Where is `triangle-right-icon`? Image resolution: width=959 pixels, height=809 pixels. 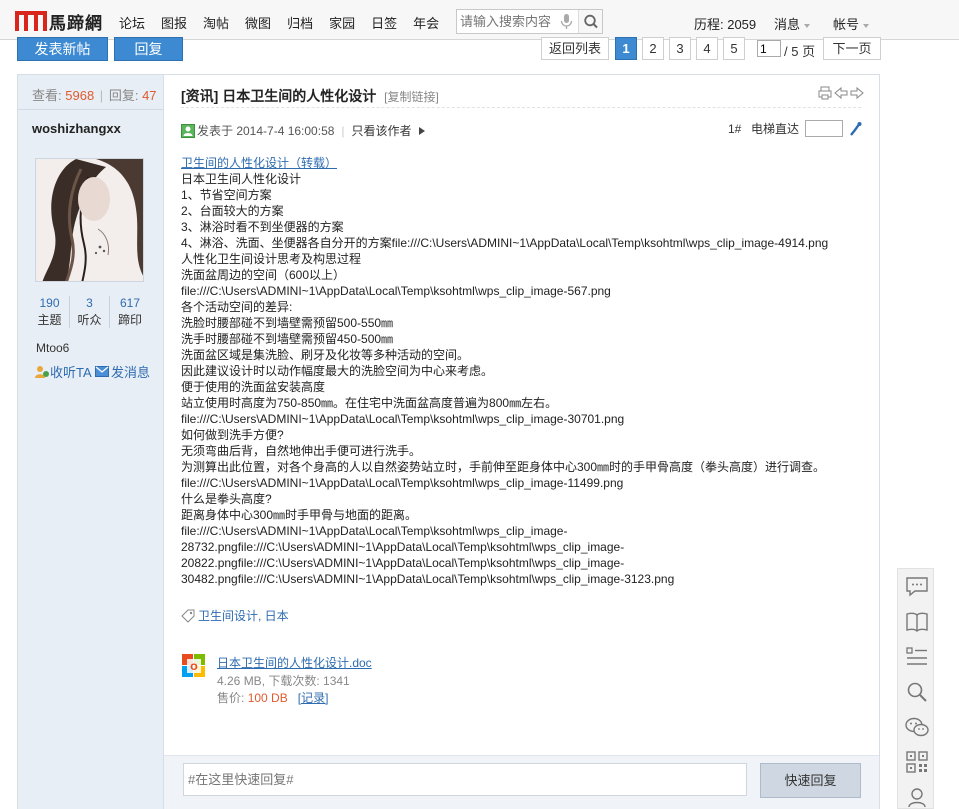 triangle-right-icon is located at coordinates (421, 130).